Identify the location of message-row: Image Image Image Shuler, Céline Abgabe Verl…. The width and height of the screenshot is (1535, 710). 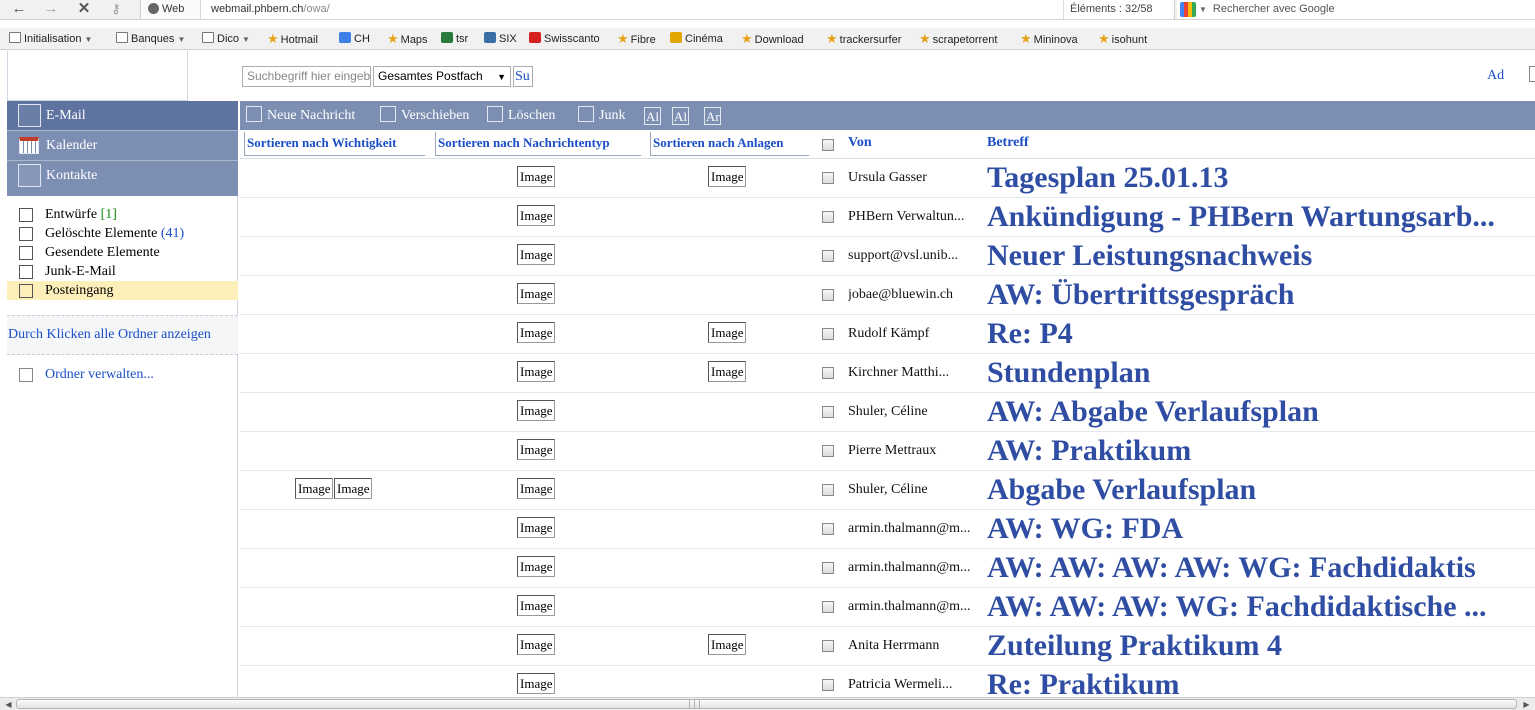
(887, 490).